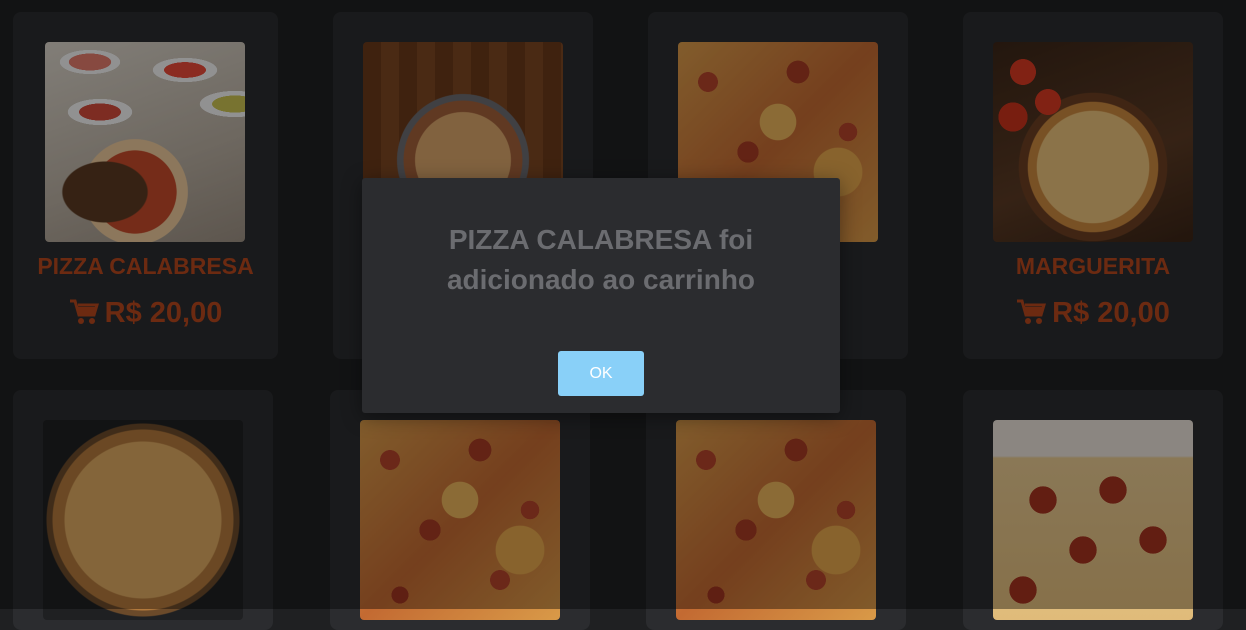 The image size is (1246, 630). Describe the element at coordinates (601, 373) in the screenshot. I see `ok-button: OK` at that location.